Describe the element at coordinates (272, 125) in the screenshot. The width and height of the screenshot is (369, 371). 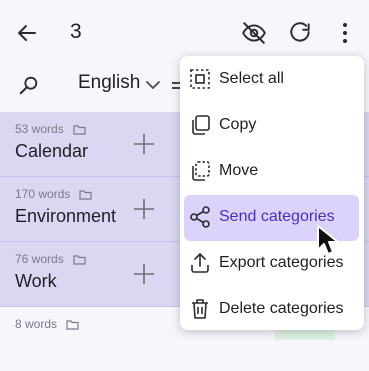
I see `menu-item-copy: Copy` at that location.